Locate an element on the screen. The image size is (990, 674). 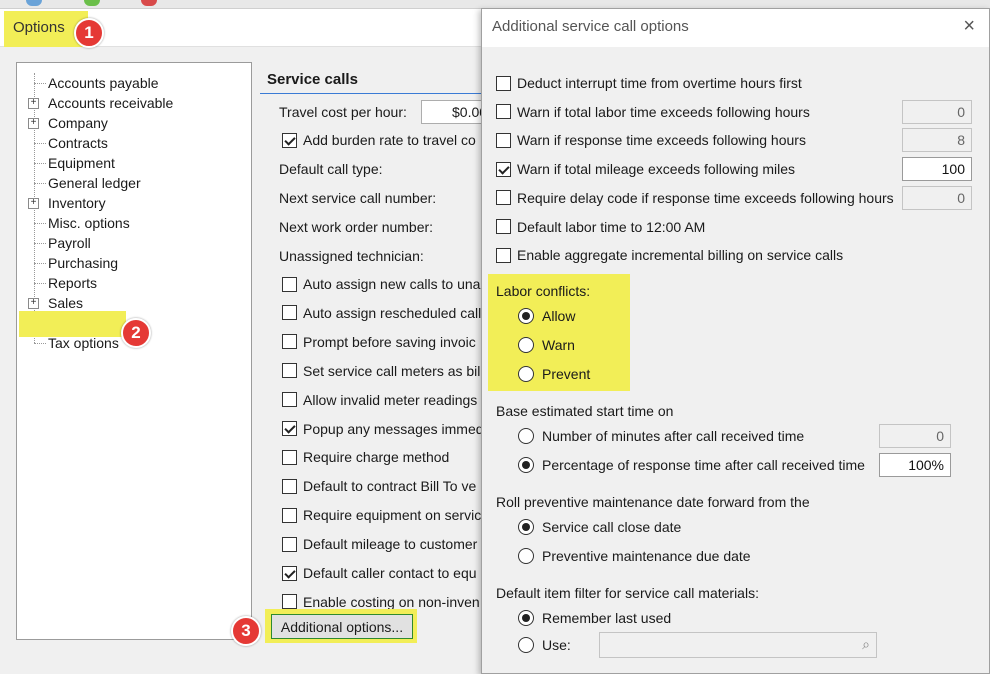
service-option-checkbox: Default to contract Bill To ve is located at coordinates (379, 486).